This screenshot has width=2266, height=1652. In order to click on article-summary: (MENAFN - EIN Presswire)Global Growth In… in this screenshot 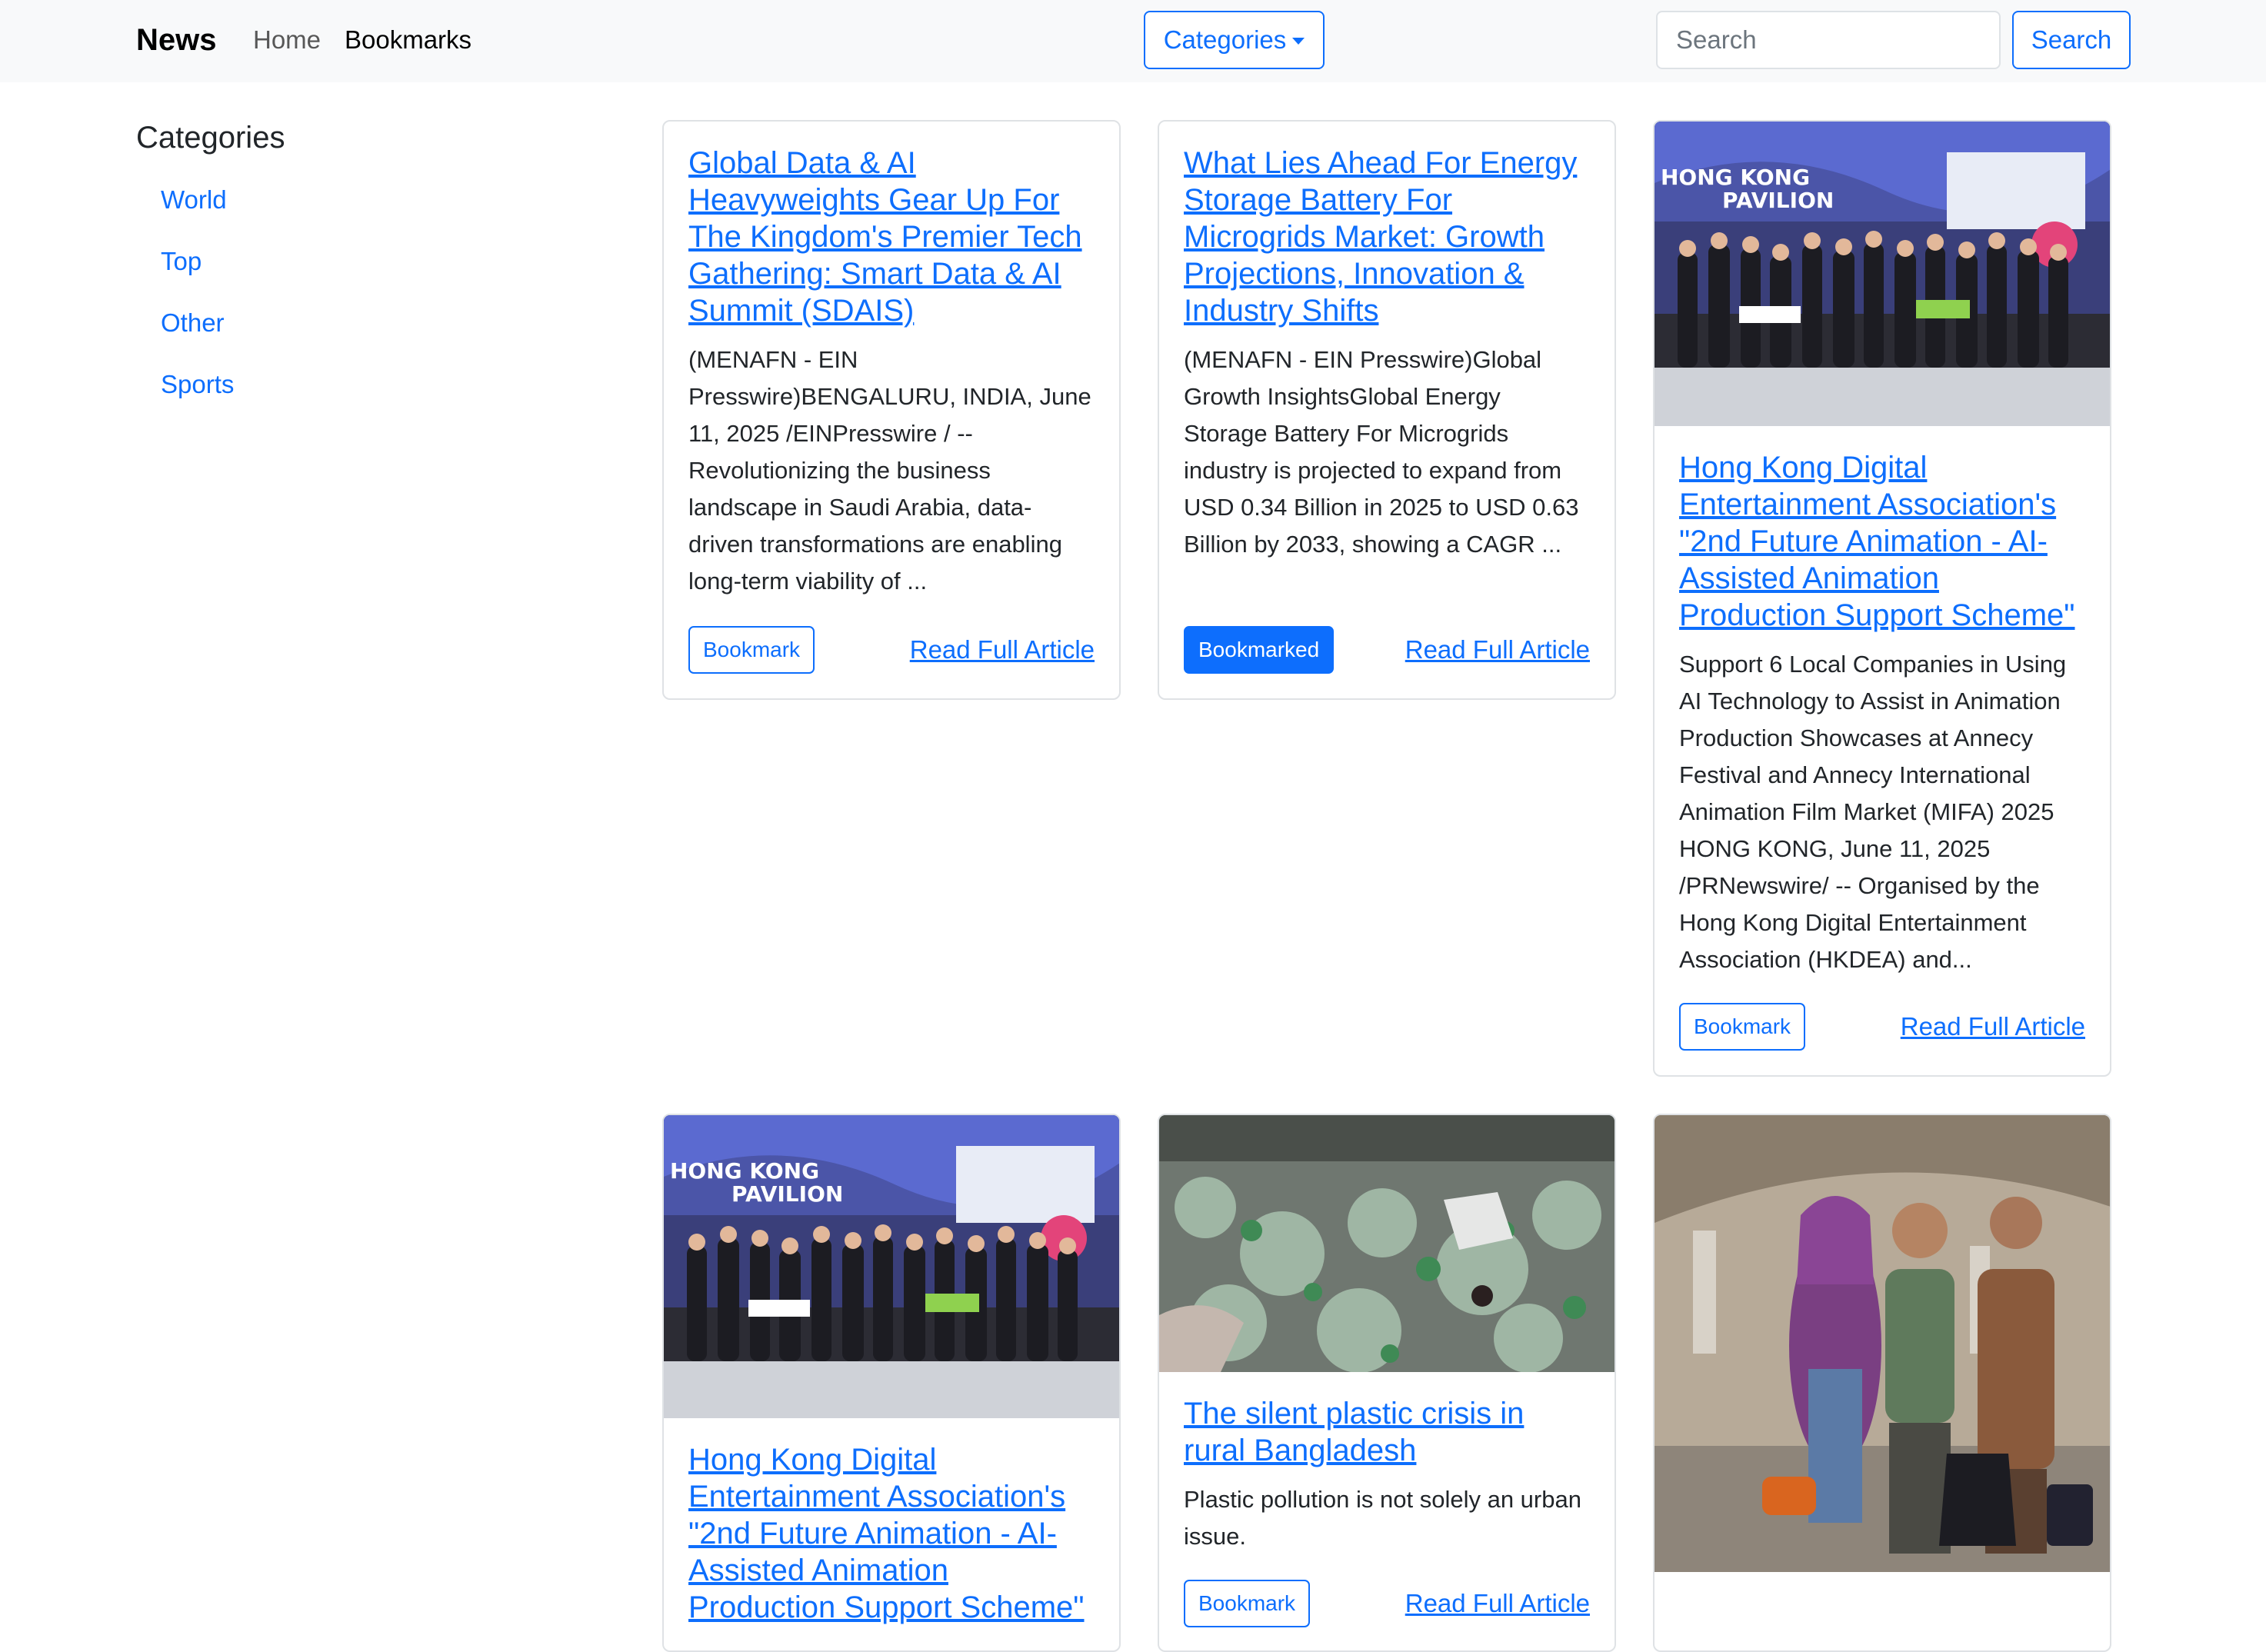, I will do `click(1381, 452)`.